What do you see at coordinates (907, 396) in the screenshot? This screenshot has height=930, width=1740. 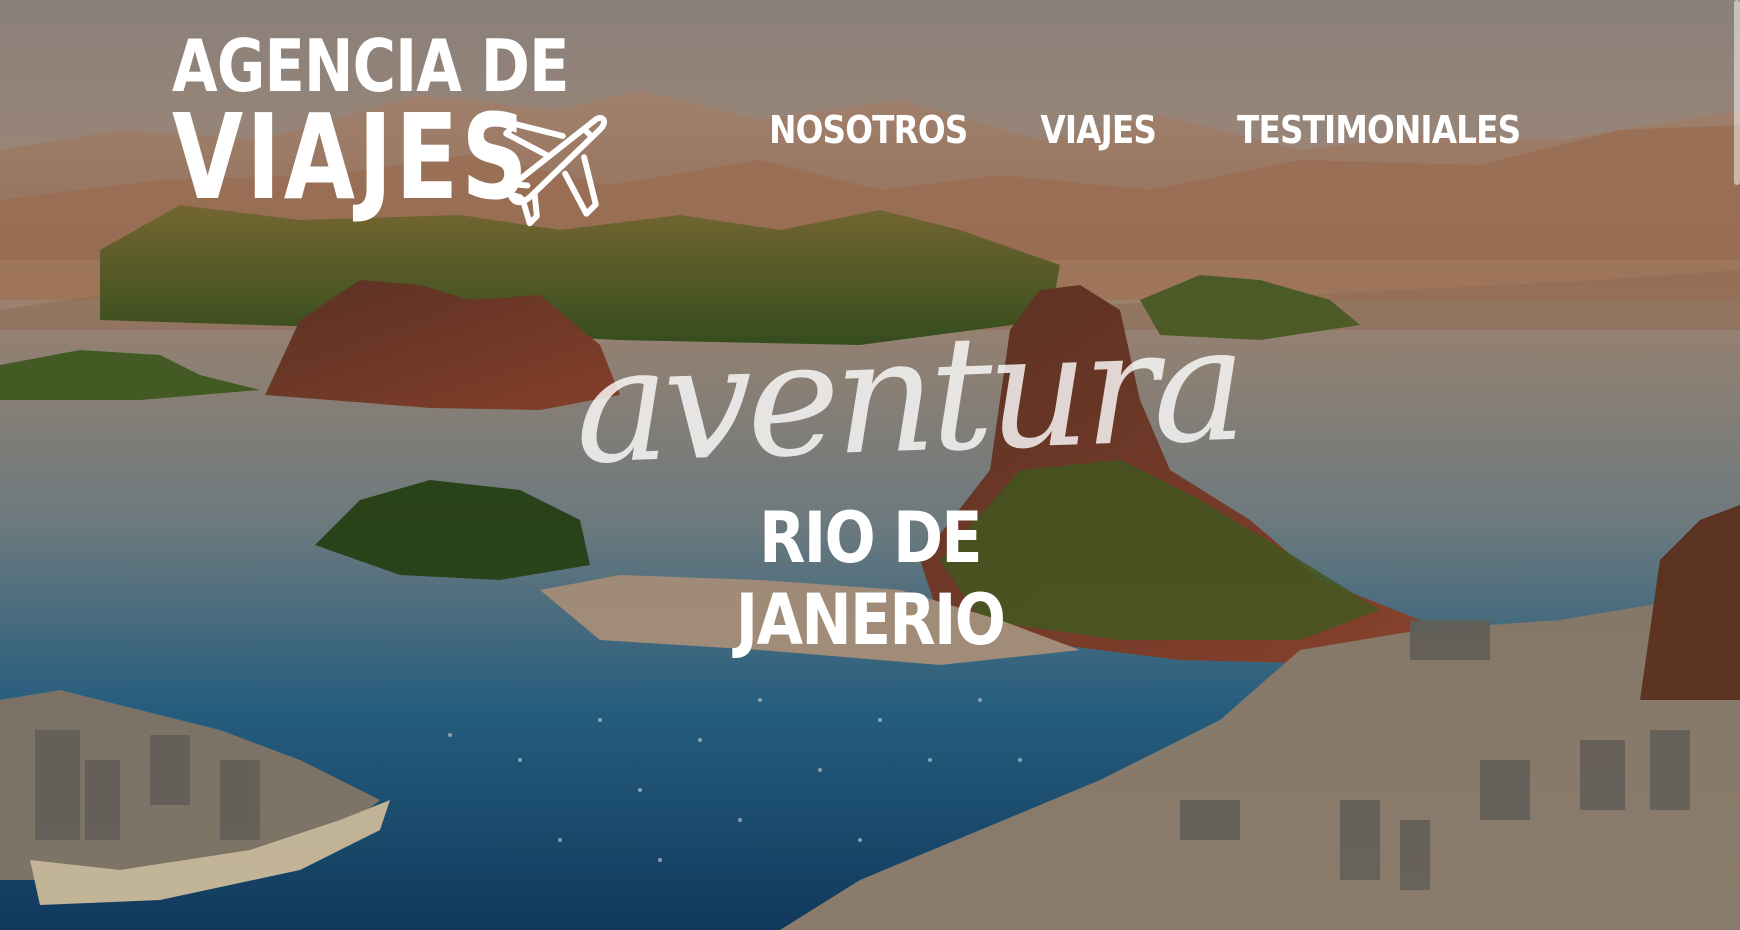 I see `hero-tagline: aventura` at bounding box center [907, 396].